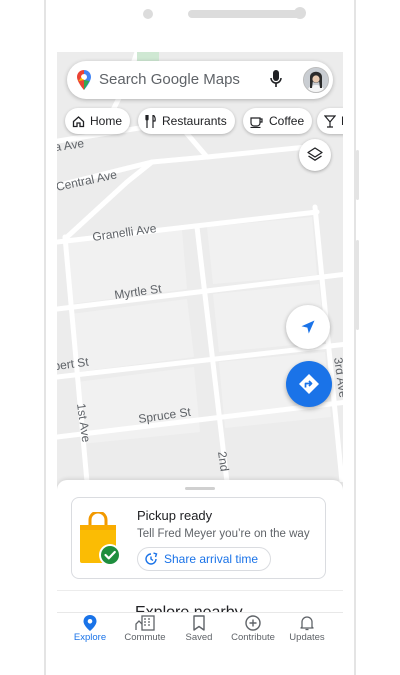  Describe the element at coordinates (287, 121) in the screenshot. I see `chip-coffee-label: Coffee` at that location.